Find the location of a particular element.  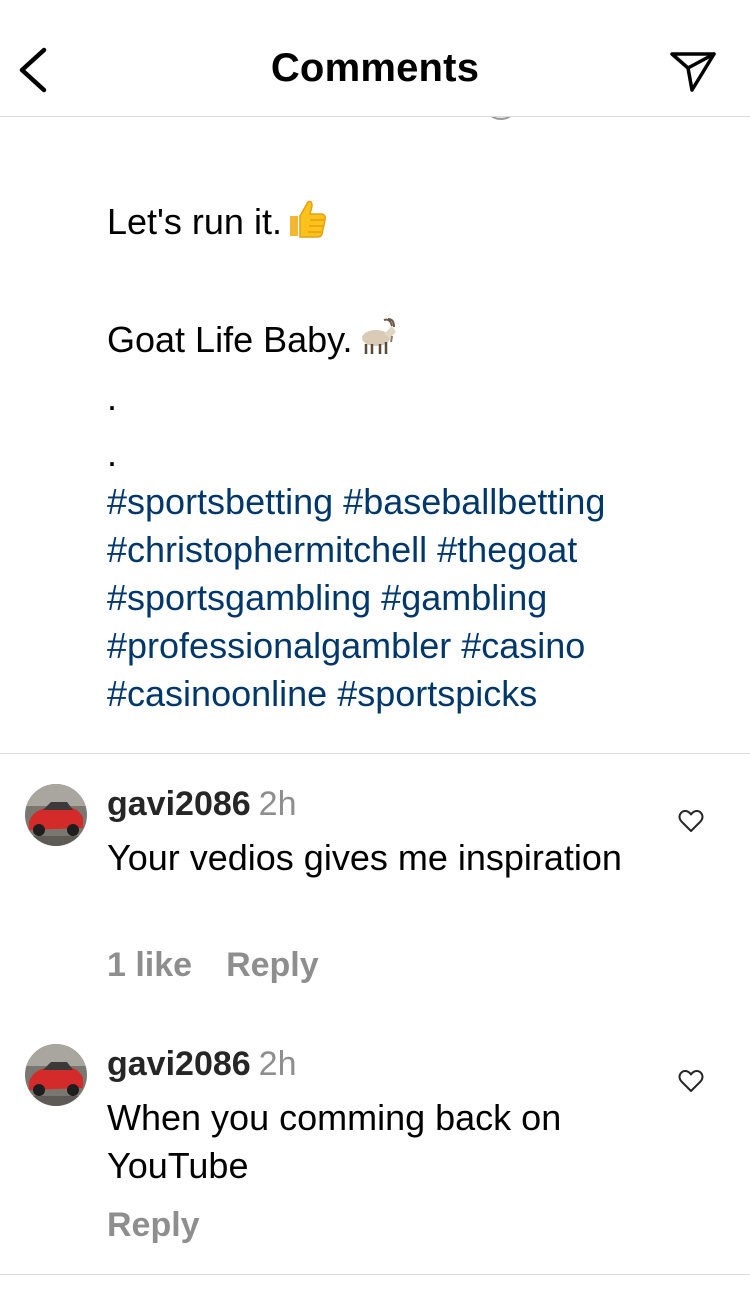

comment-actions: Reply is located at coordinates (153, 1225).